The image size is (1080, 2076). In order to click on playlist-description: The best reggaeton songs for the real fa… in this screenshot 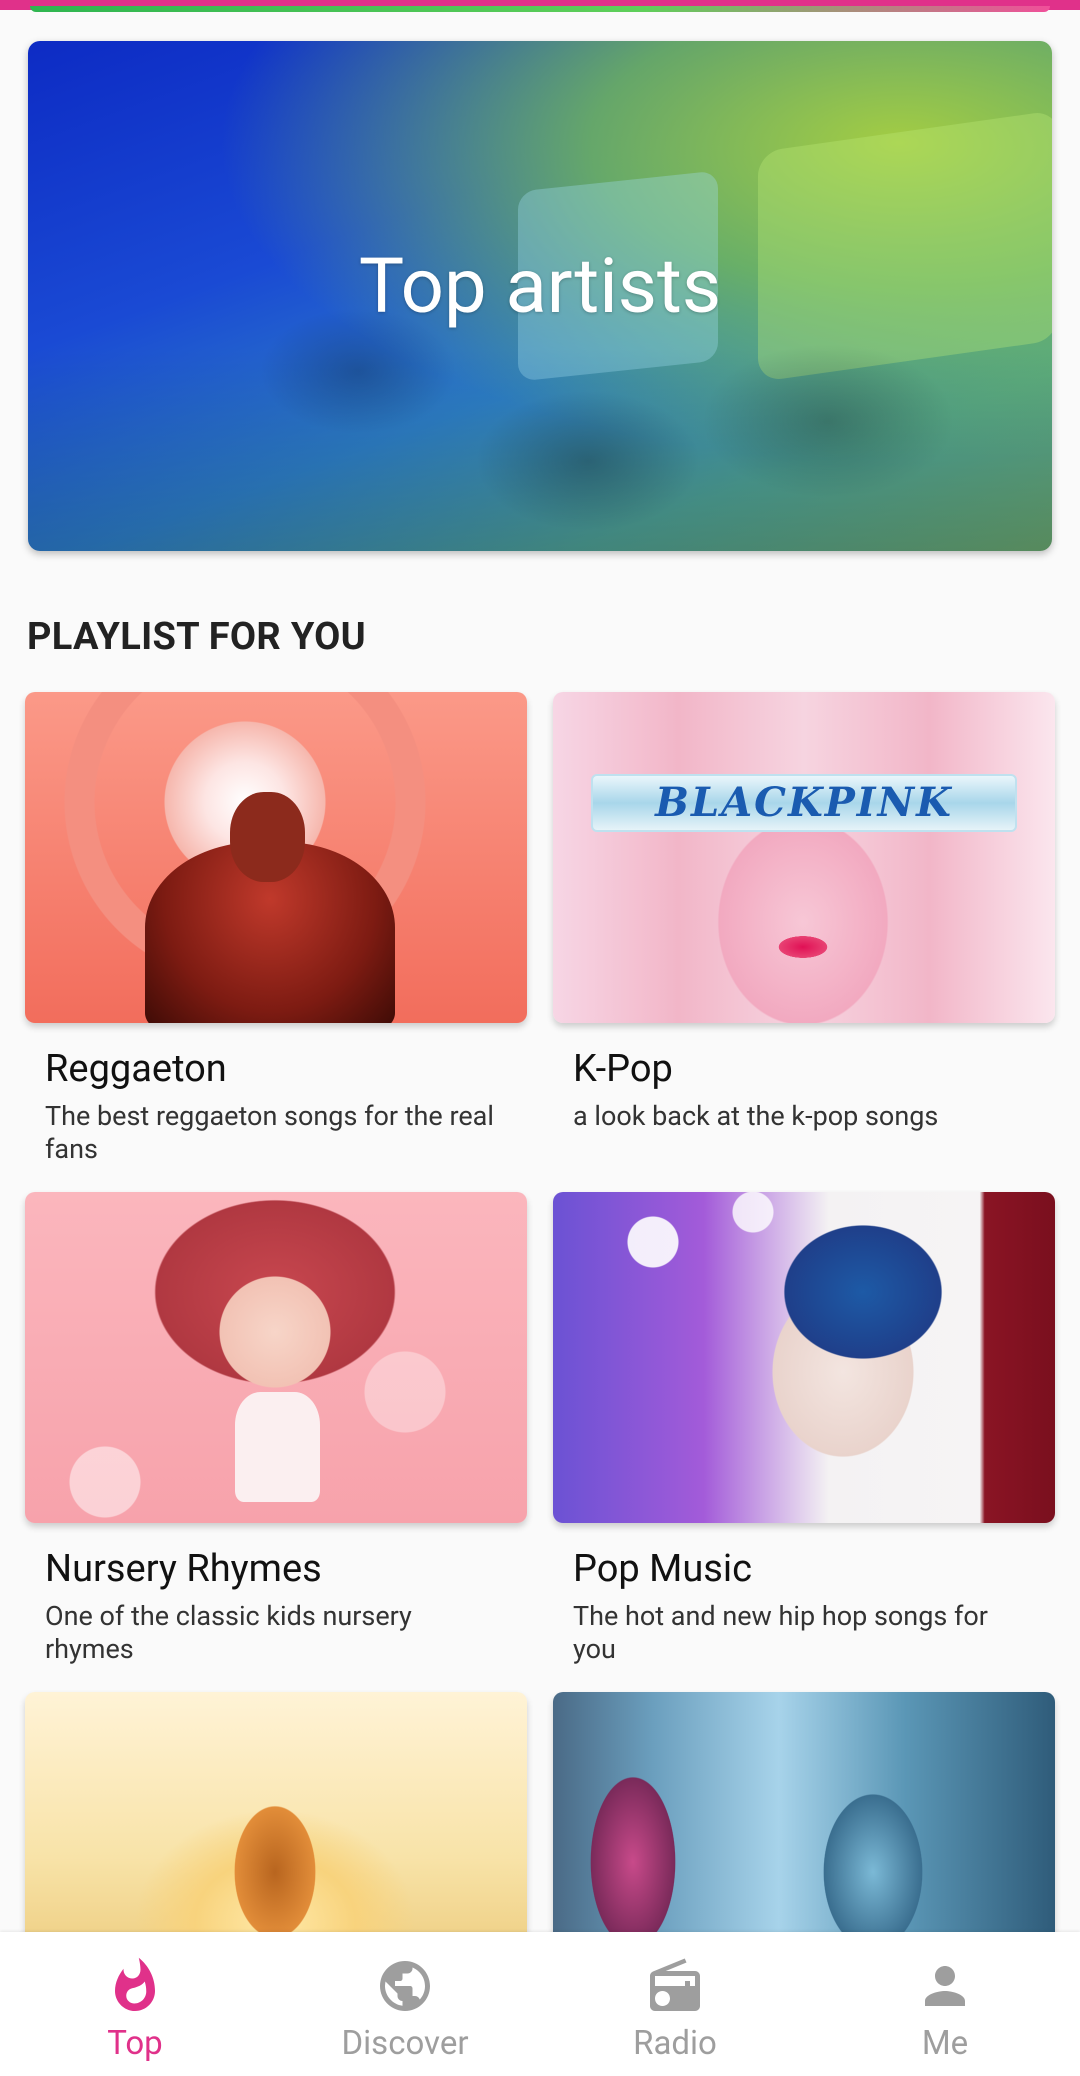, I will do `click(269, 1132)`.